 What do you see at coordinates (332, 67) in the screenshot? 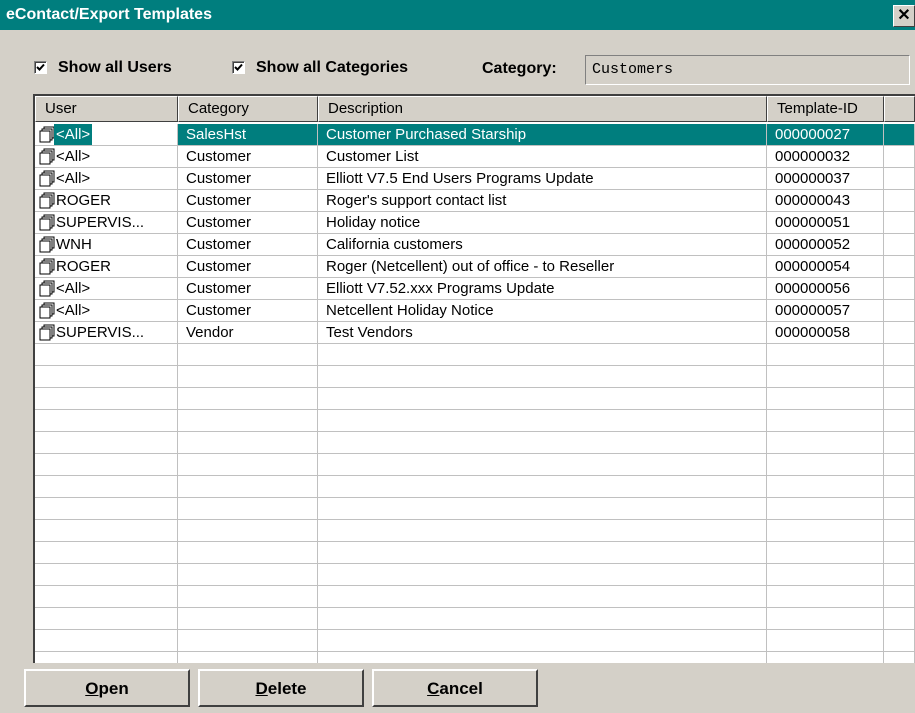
I see `show-all-categories-label: Show all Categories` at bounding box center [332, 67].